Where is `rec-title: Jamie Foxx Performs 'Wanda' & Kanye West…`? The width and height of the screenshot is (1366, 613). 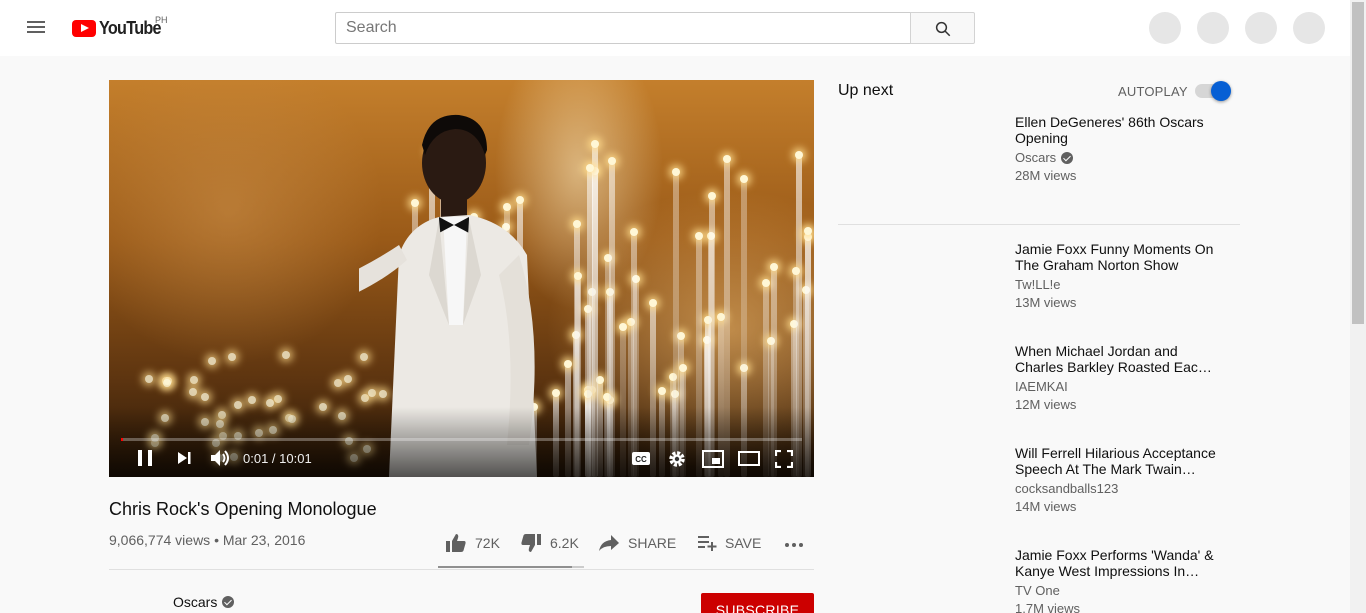
rec-title: Jamie Foxx Performs 'Wanda' & Kanye West… is located at coordinates (1120, 563).